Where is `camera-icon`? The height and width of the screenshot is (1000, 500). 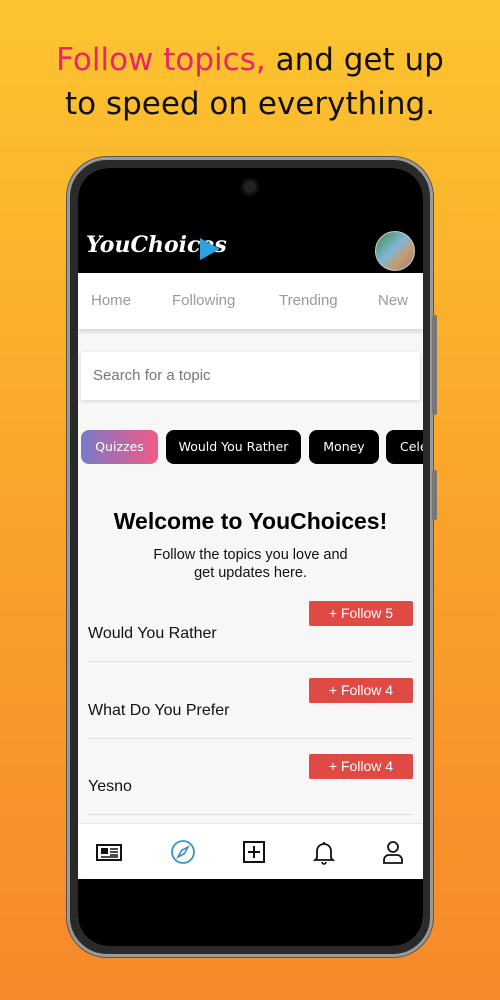
camera-icon is located at coordinates (250, 187).